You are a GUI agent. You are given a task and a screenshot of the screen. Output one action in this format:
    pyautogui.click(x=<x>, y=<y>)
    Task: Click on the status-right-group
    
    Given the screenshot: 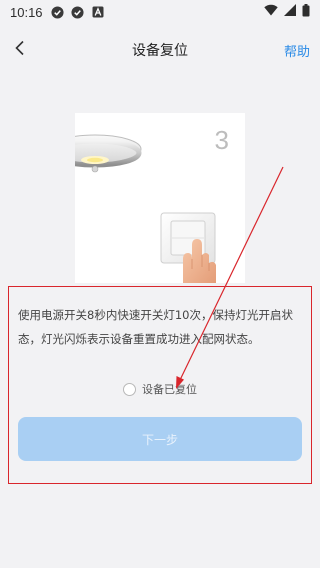 What is the action you would take?
    pyautogui.click(x=287, y=12)
    